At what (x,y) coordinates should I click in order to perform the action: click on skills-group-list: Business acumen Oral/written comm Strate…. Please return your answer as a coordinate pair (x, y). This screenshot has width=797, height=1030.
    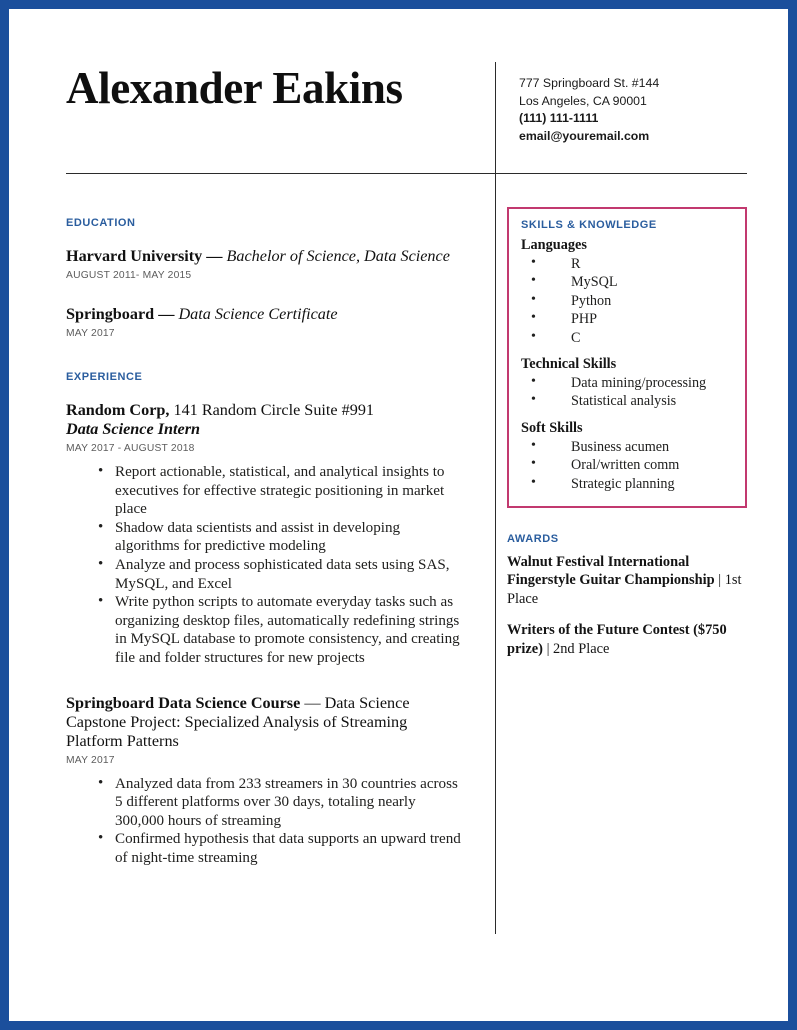
    Looking at the image, I should click on (627, 465).